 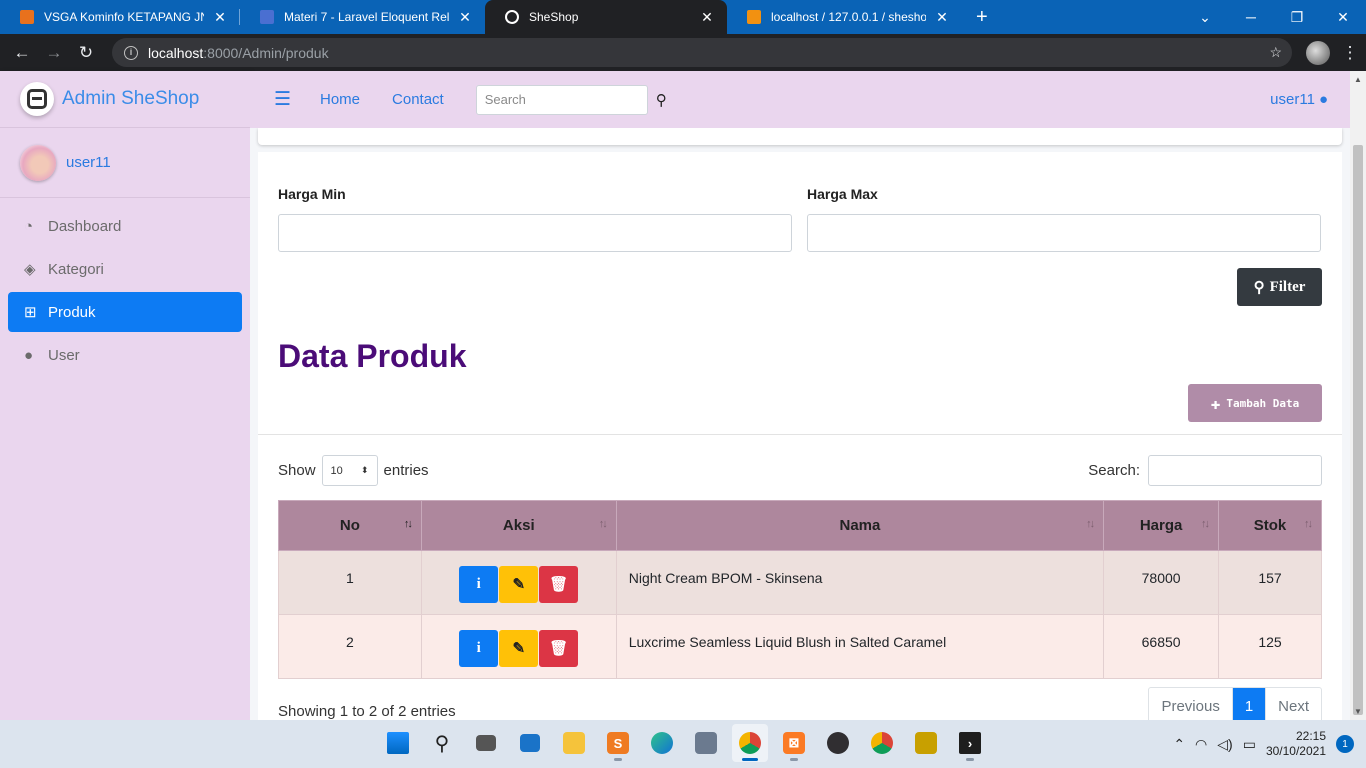 I want to click on os-taskbar: ⚲ S ⊠ › ⌃ ◠ ◁) ▭ 22:15 30/10/2021 1, so click(x=683, y=744).